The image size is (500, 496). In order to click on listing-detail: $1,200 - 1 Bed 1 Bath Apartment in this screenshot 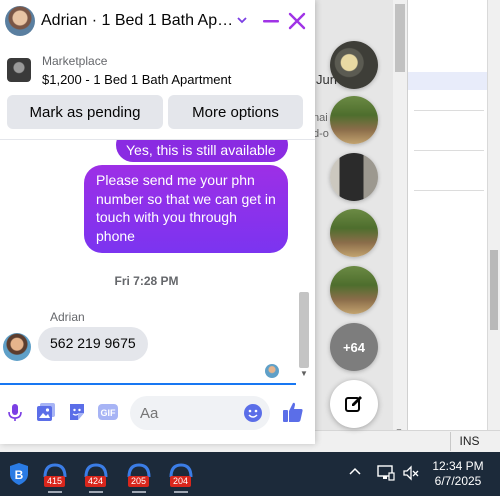, I will do `click(136, 79)`.